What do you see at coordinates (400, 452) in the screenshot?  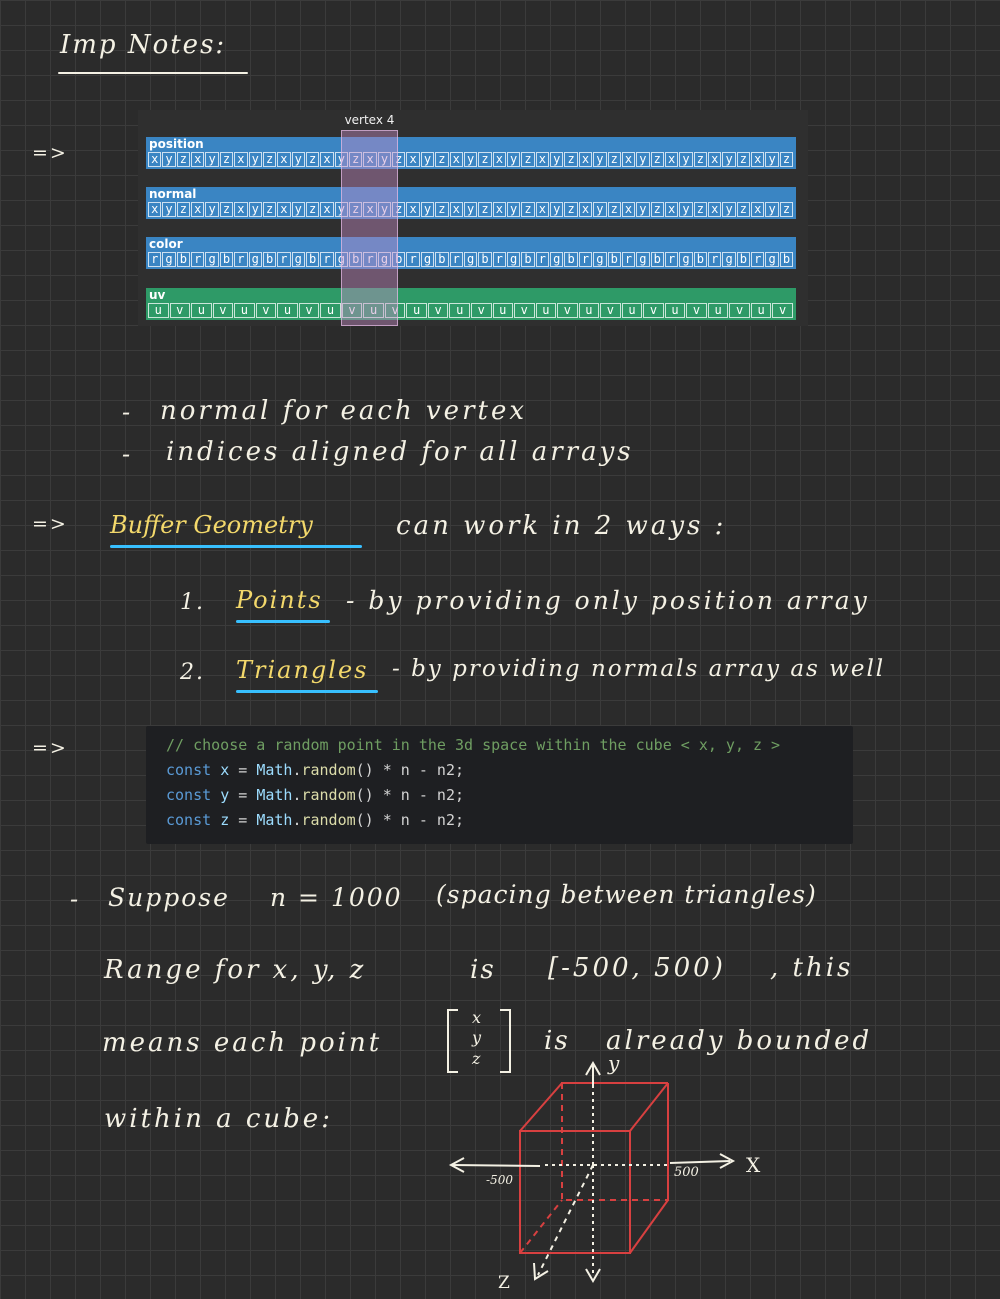 I see `bullet-indices-aligned: indices aligned for all arrays` at bounding box center [400, 452].